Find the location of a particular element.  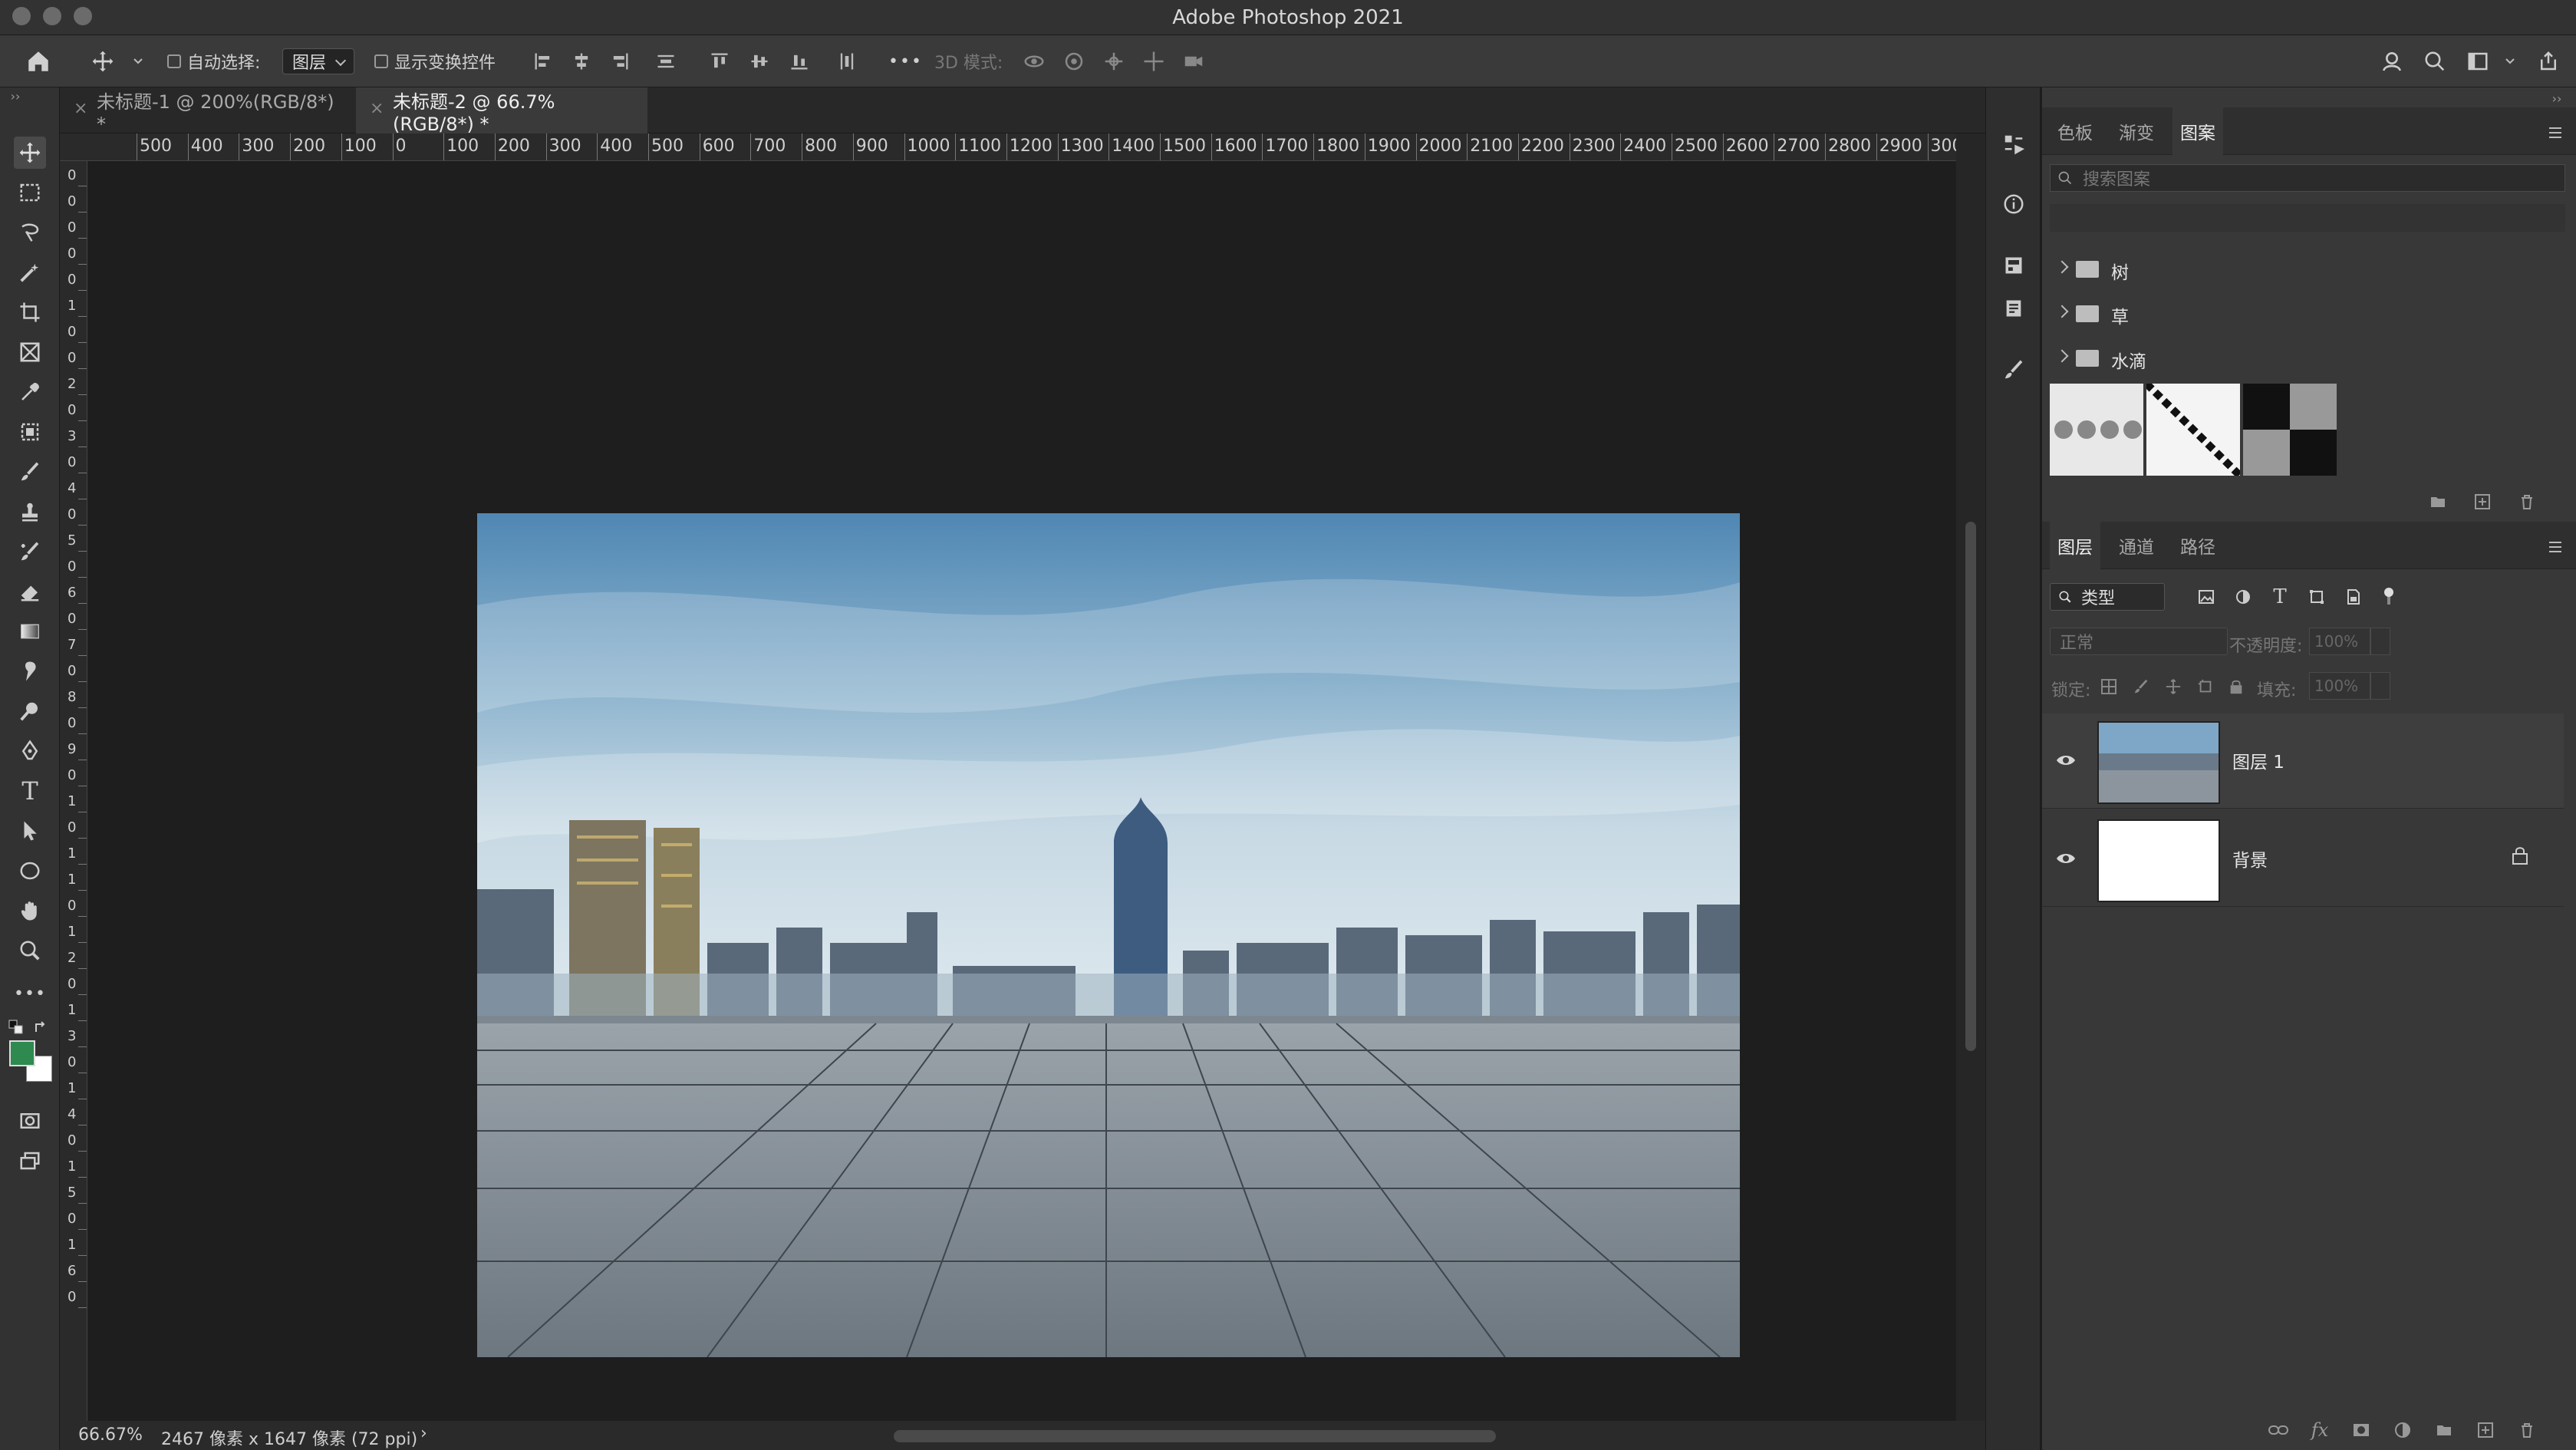

ellipse-icon is located at coordinates (30, 871).